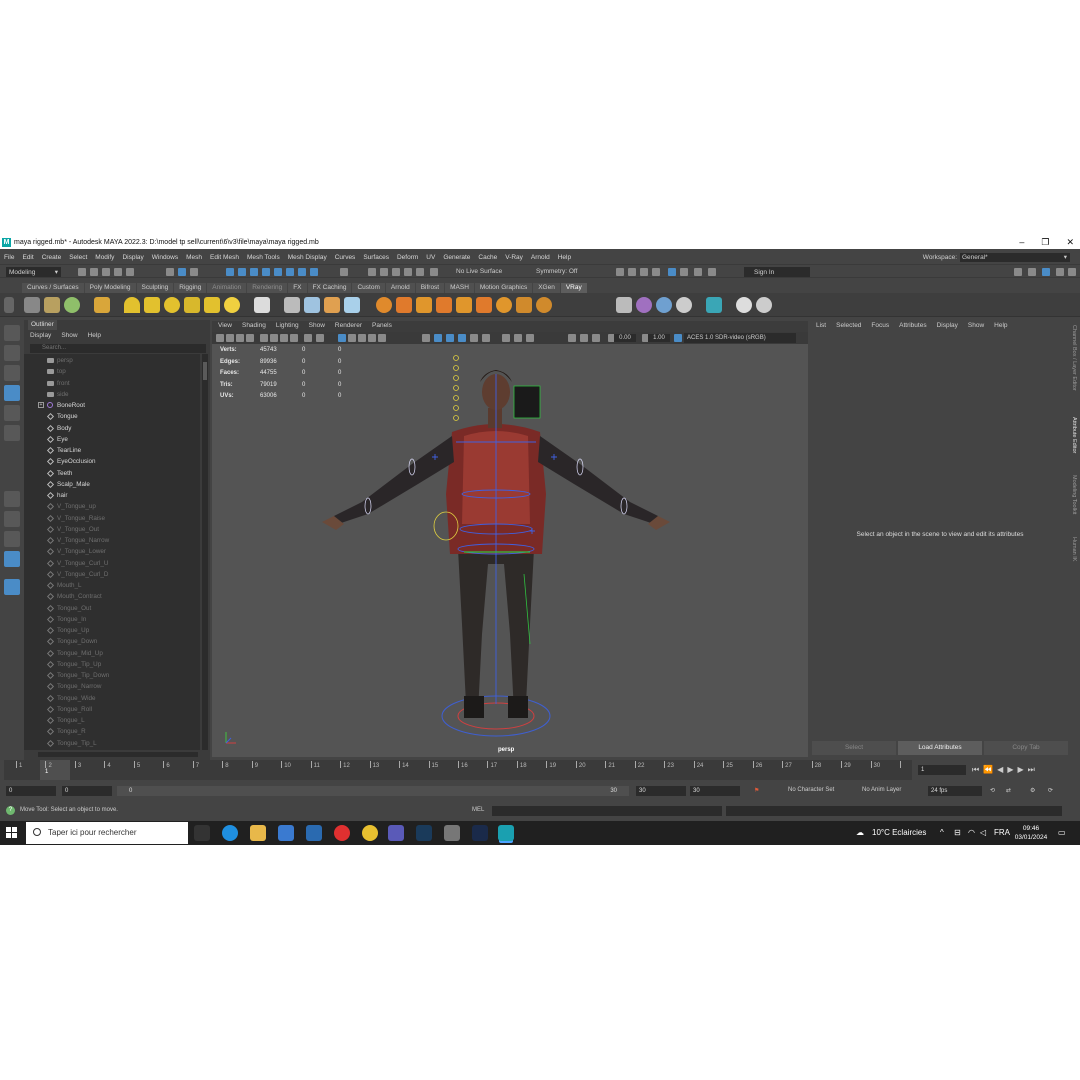 The image size is (1080, 1080). Describe the element at coordinates (942, 770) in the screenshot. I see `current-frame-field: 1` at that location.